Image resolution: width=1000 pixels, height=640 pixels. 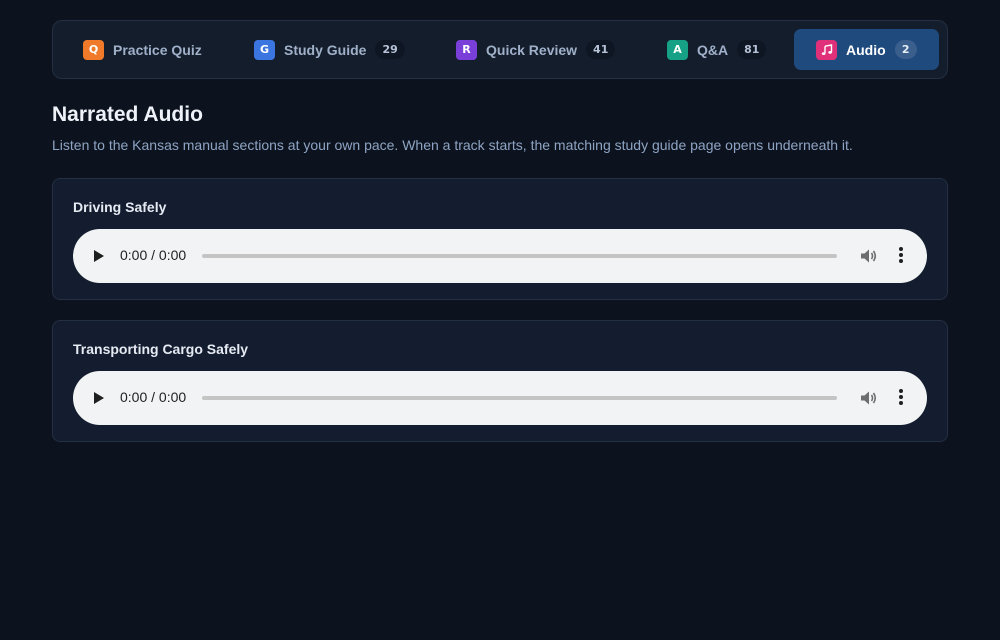 I want to click on tab-label: Study Guide, so click(x=325, y=49).